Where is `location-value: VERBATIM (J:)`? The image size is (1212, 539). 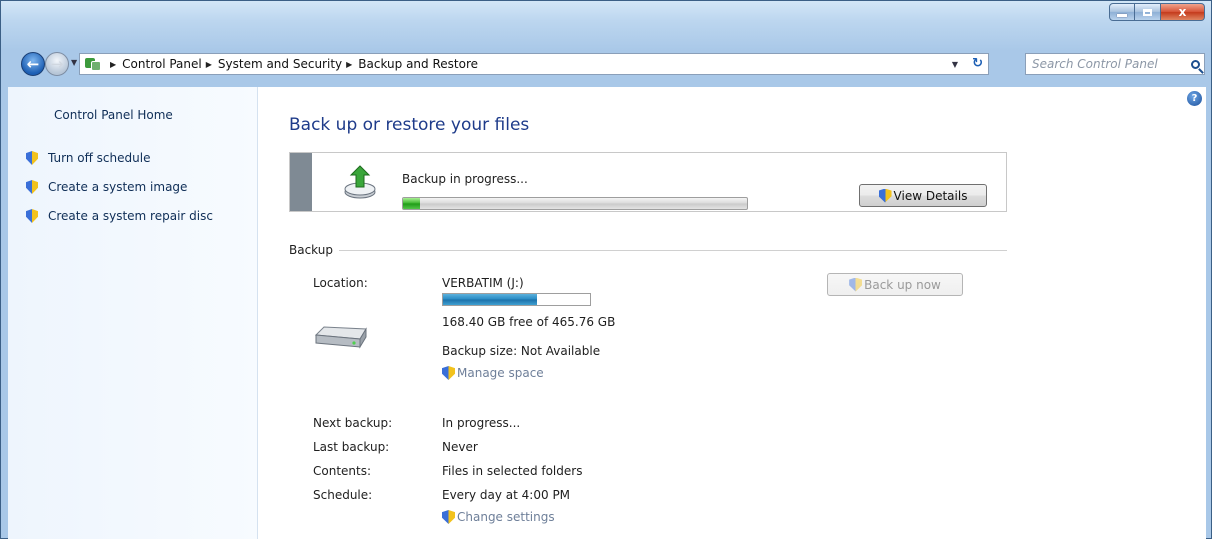
location-value: VERBATIM (J:) is located at coordinates (483, 283).